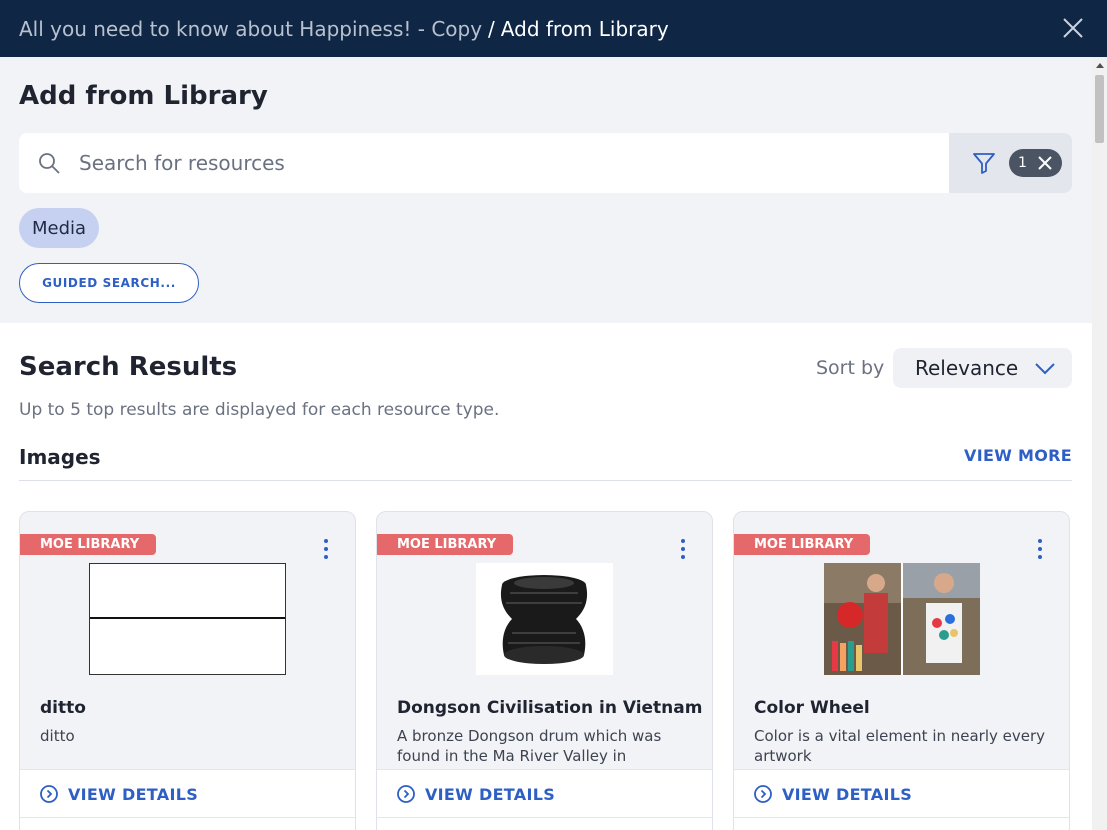 Image resolution: width=1107 pixels, height=830 pixels. I want to click on filter-chip-media: Media, so click(59, 228).